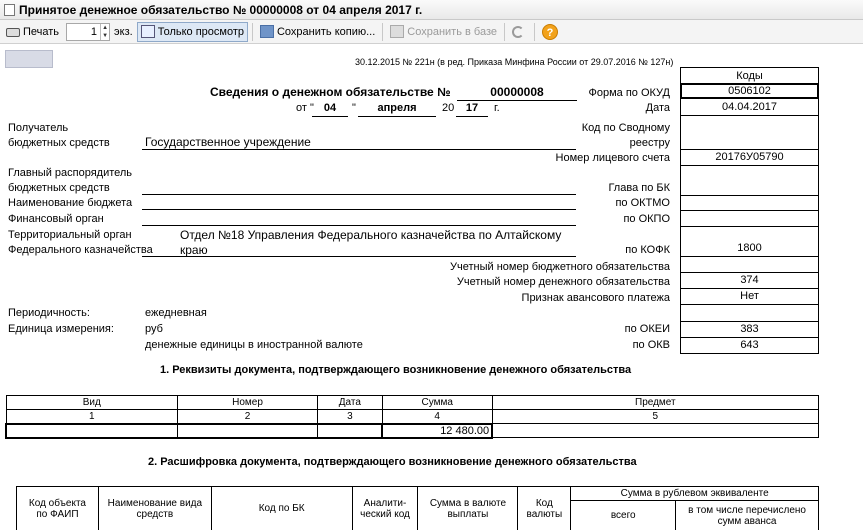 This screenshot has height=530, width=863. I want to click on month-underline, so click(397, 116).